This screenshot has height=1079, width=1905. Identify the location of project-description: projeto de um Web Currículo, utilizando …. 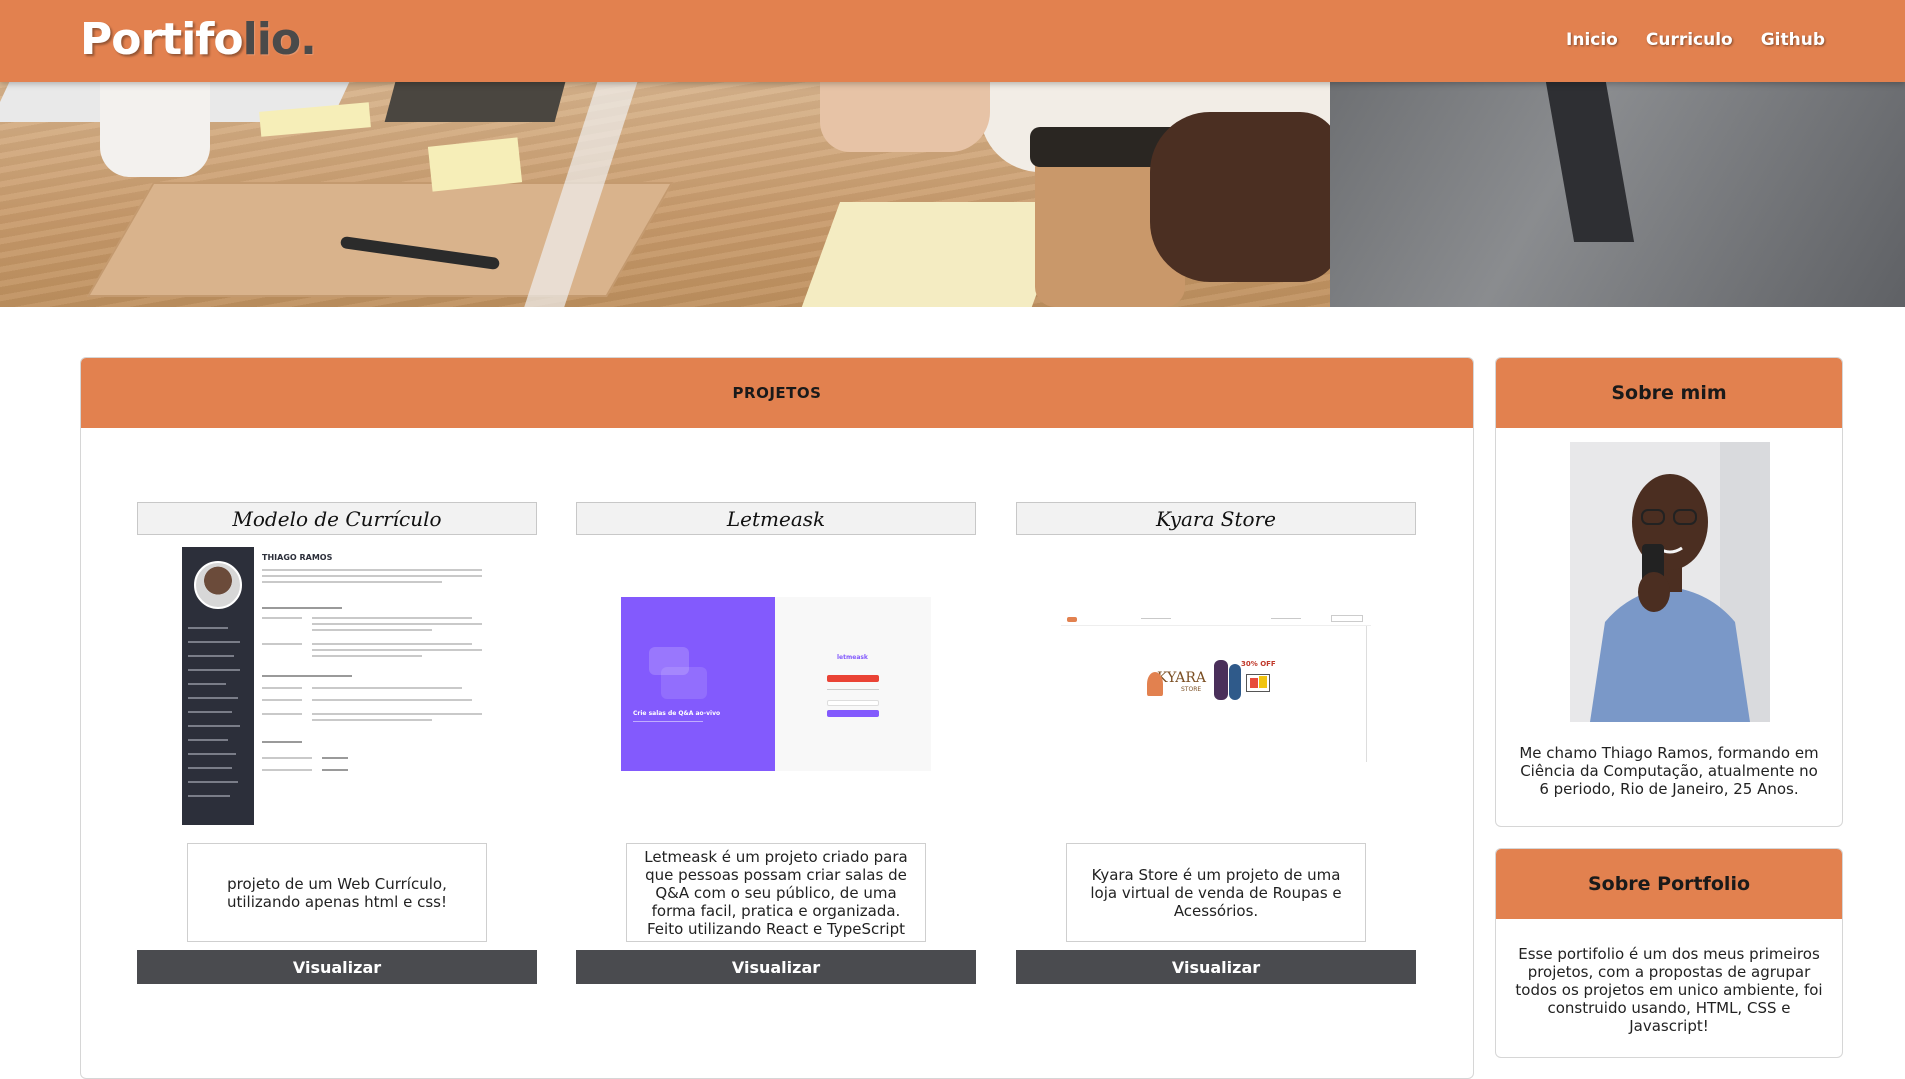
(337, 892).